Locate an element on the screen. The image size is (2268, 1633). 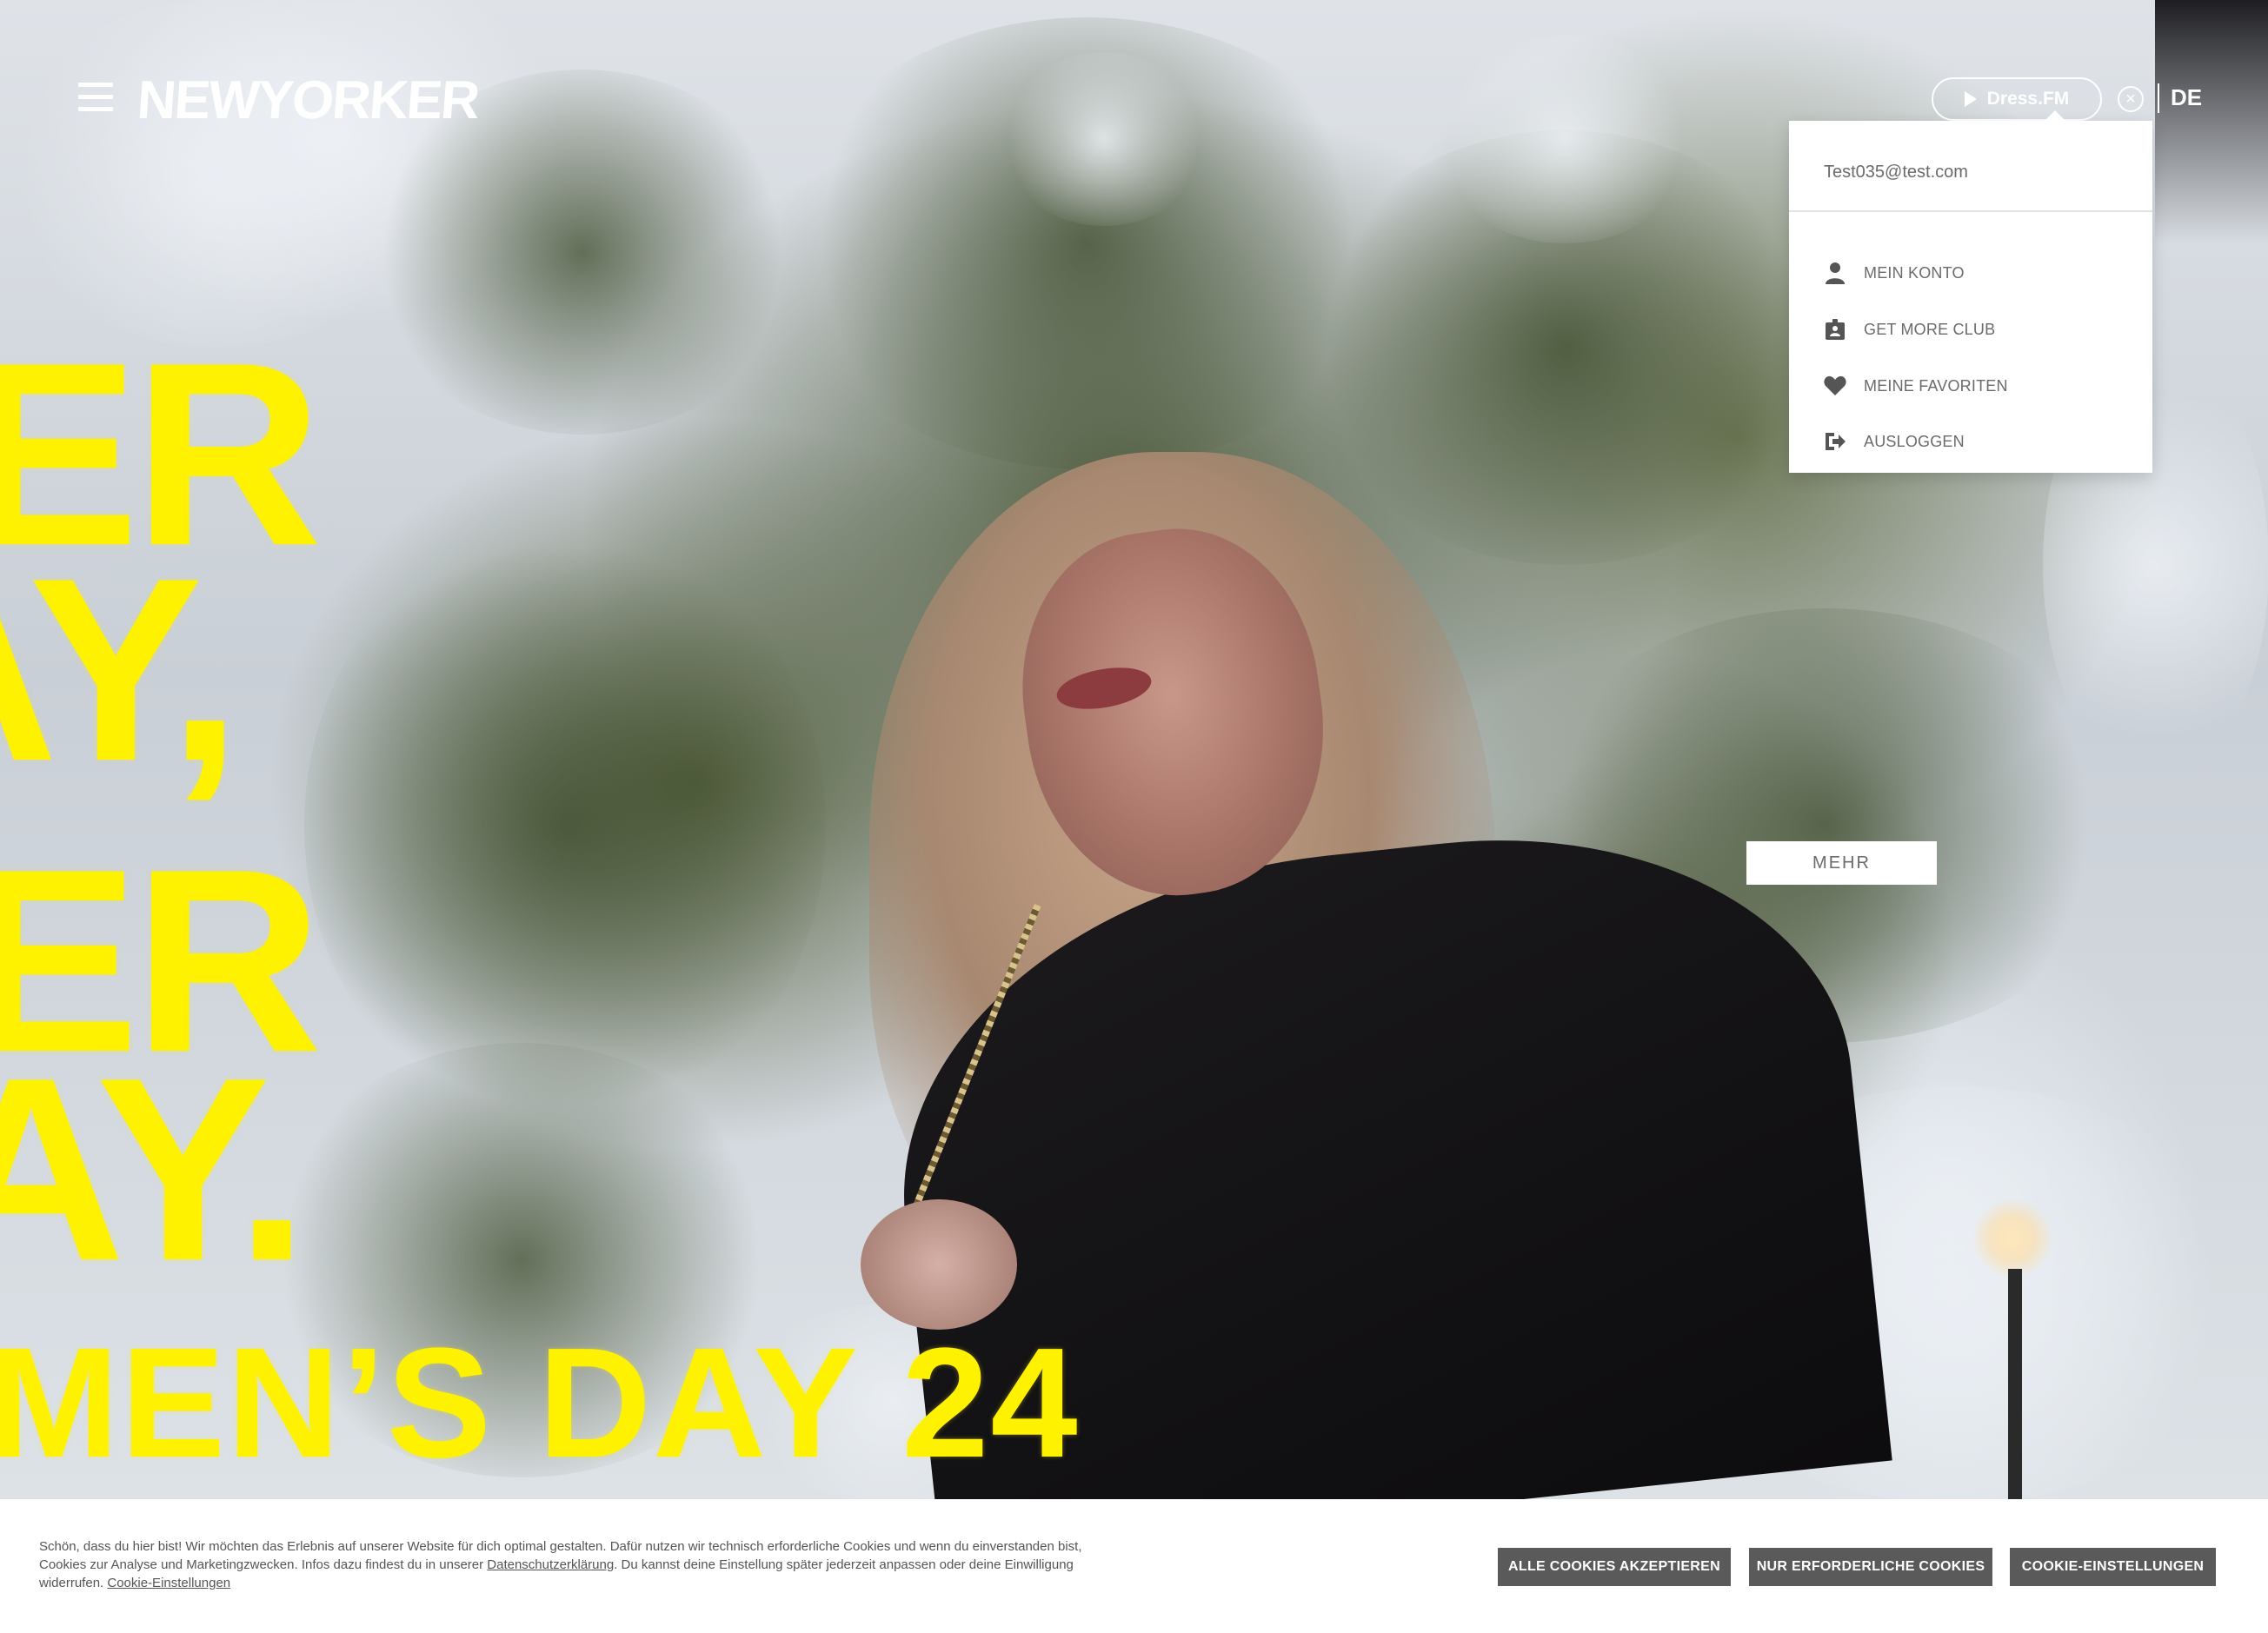
menu-item-label: AUSLOGGEN is located at coordinates (1915, 441).